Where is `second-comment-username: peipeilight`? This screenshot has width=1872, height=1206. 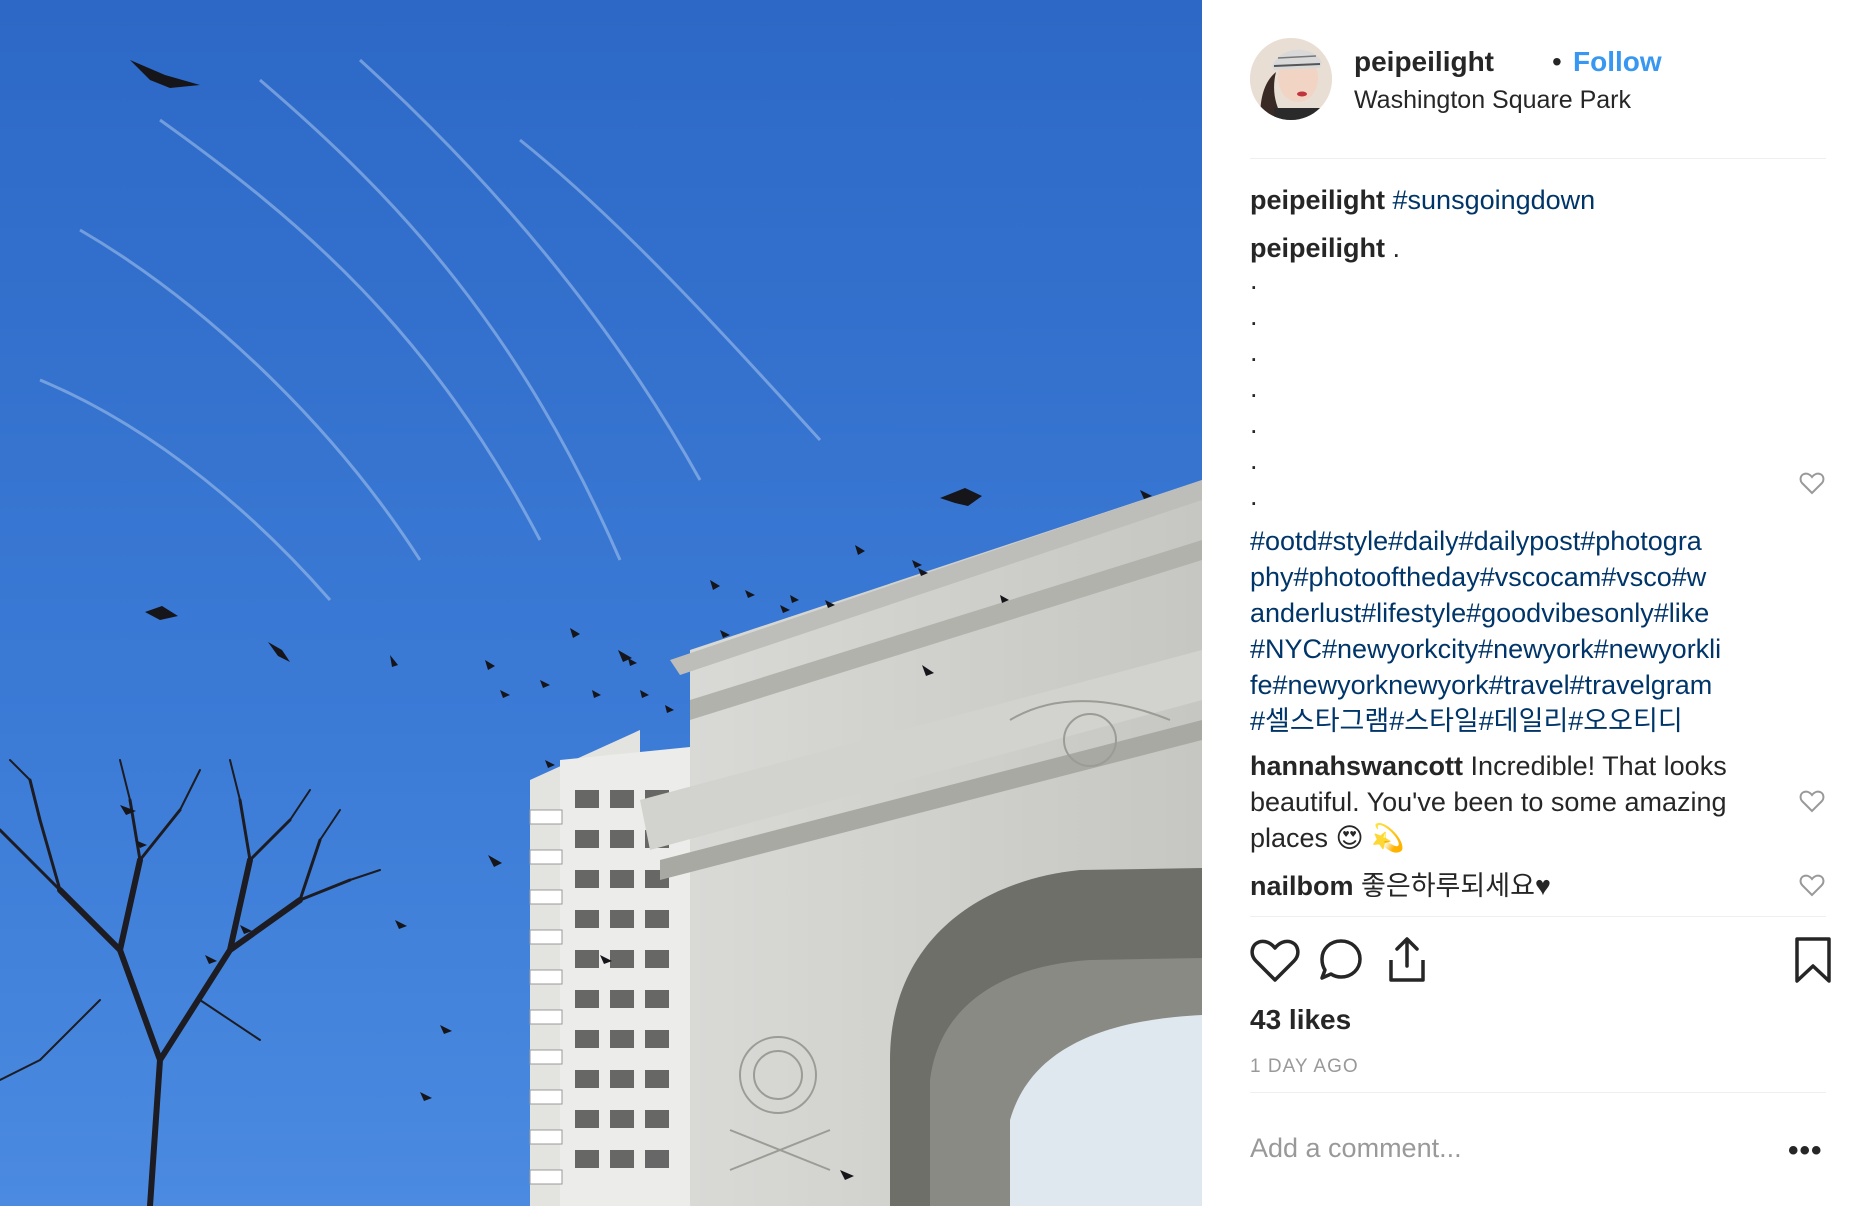 second-comment-username: peipeilight is located at coordinates (1317, 248).